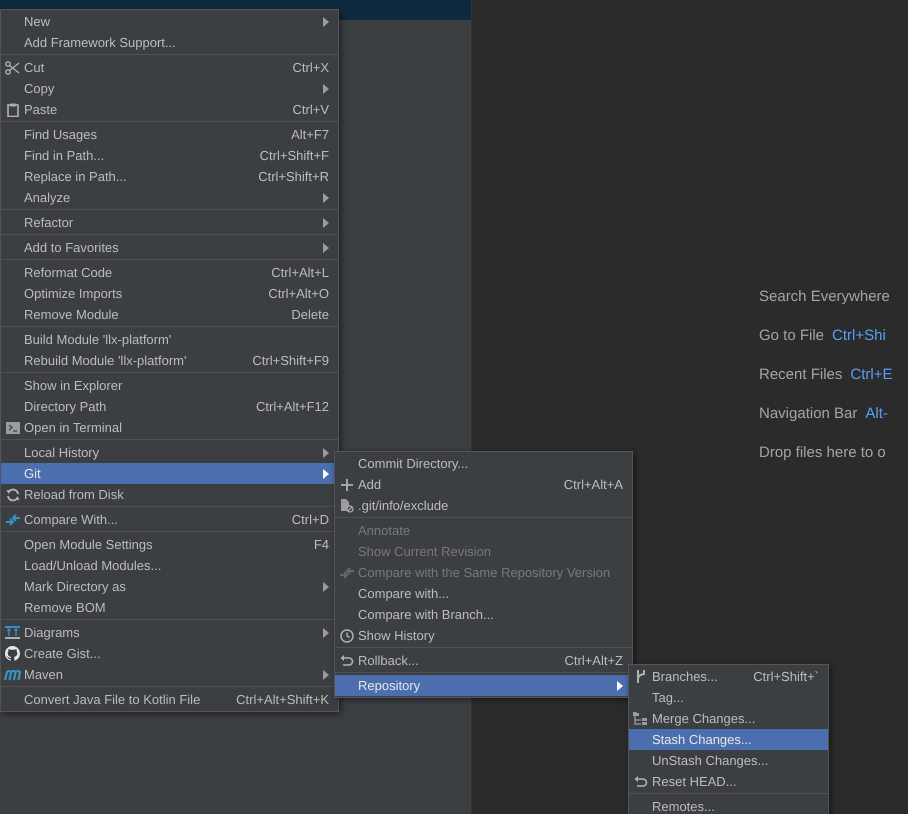 The image size is (908, 814). What do you see at coordinates (321, 545) in the screenshot?
I see `shortcut-text: F4` at bounding box center [321, 545].